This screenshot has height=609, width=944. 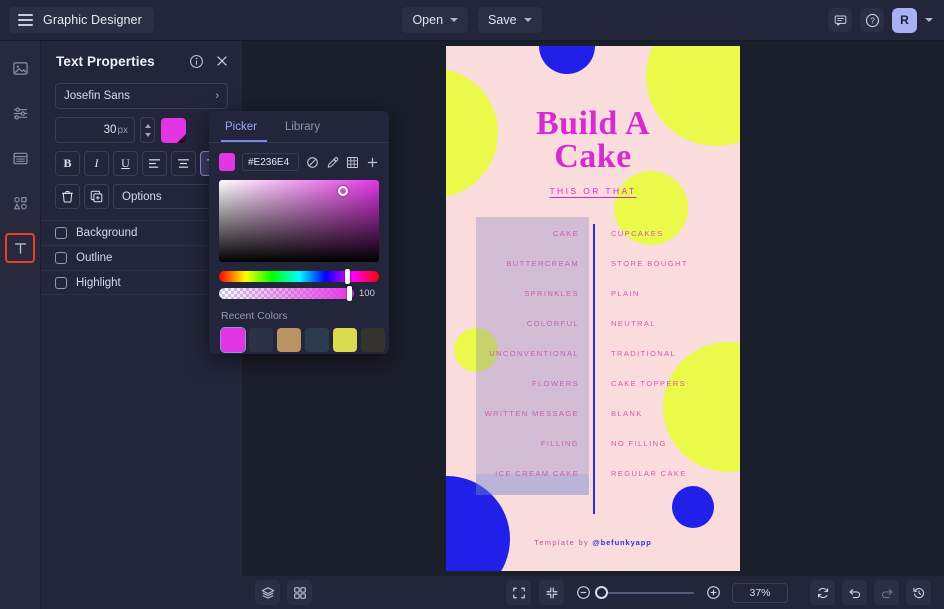 I want to click on info-circle-icon, so click(x=196, y=61).